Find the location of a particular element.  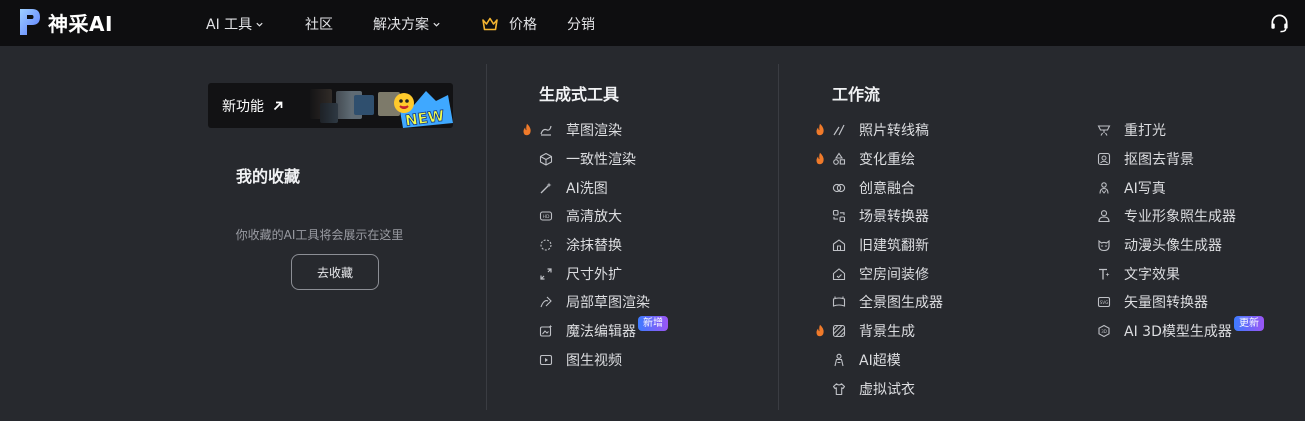

new-tag-badge: 更新 is located at coordinates (1249, 323).